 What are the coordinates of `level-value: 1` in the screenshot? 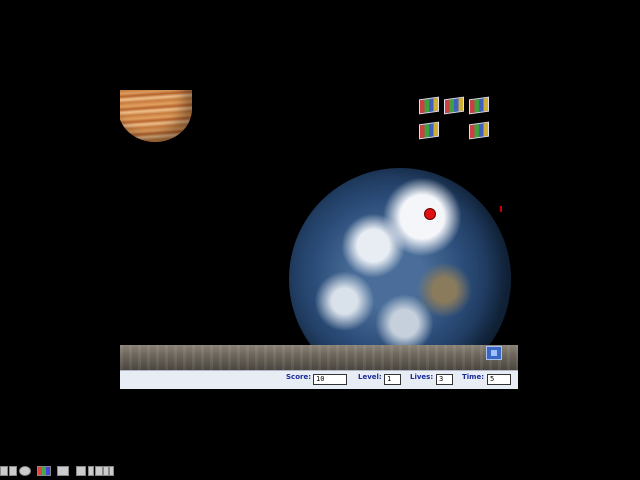 It's located at (392, 379).